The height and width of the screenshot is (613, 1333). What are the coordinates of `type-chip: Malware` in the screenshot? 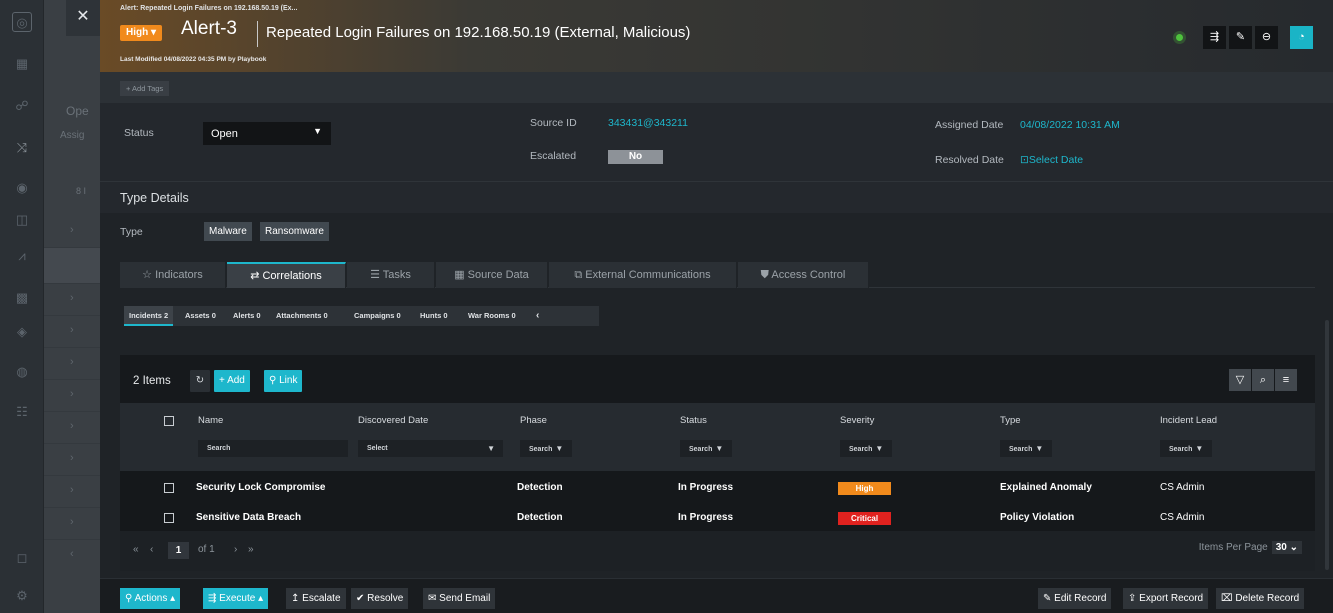 It's located at (228, 231).